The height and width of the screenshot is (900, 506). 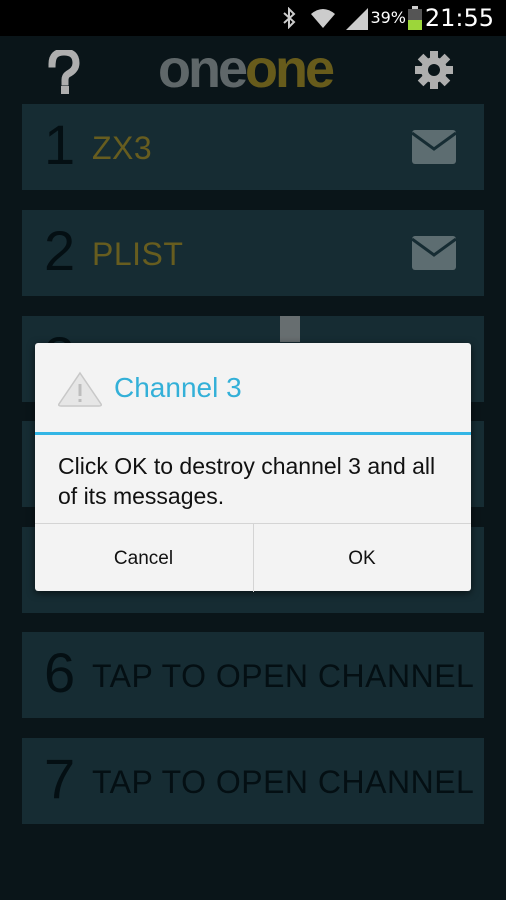 I want to click on clock: 21:55, so click(x=459, y=18).